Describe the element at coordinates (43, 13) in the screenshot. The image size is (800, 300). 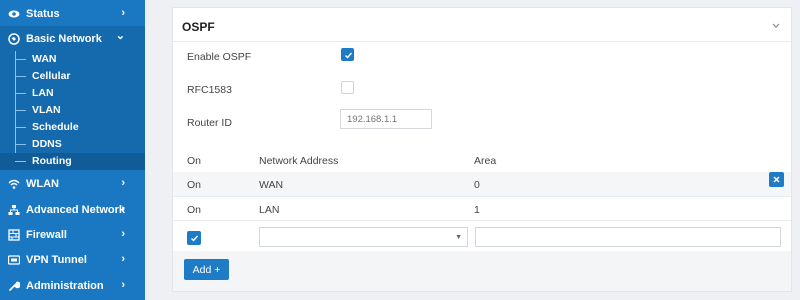
I see `nav-label-status: Status` at that location.